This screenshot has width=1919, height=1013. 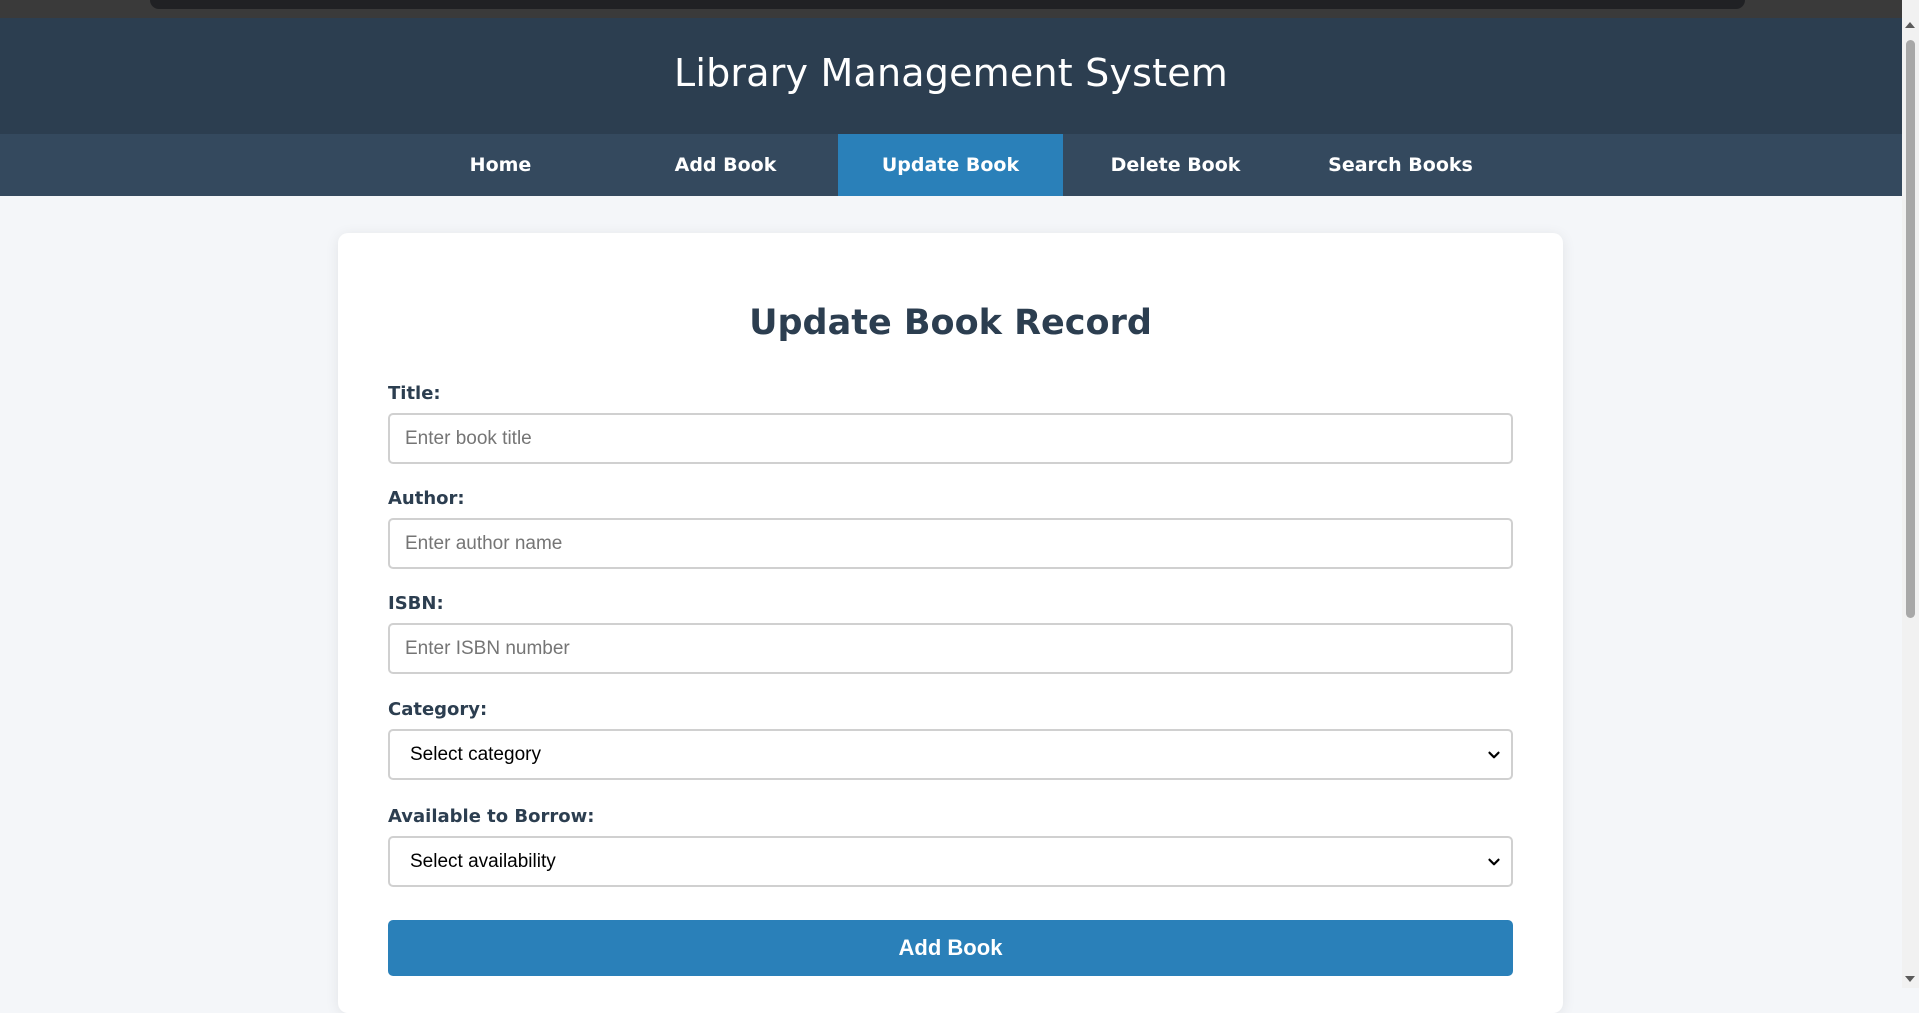 I want to click on app-title: Library Management System, so click(x=951, y=73).